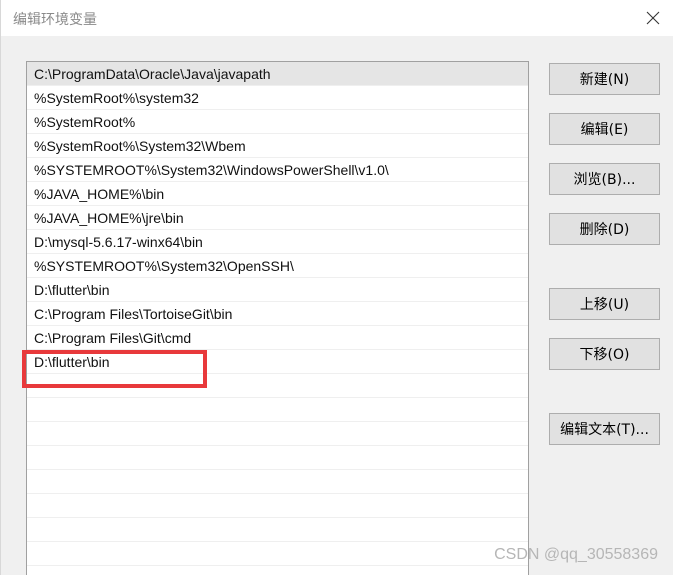 The width and height of the screenshot is (673, 575). Describe the element at coordinates (604, 79) in the screenshot. I see `new-button: 新建(N)` at that location.